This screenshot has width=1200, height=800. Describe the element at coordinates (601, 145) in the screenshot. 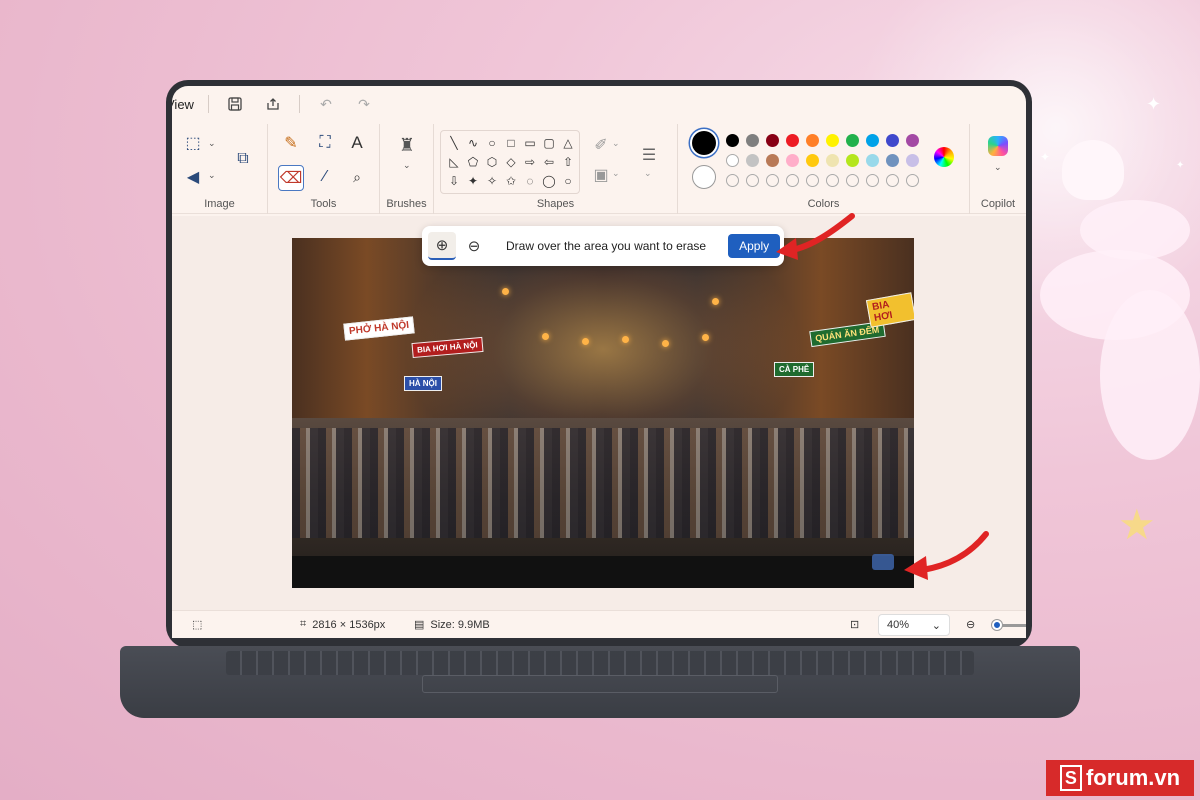

I see `outline-icon: ✐` at that location.